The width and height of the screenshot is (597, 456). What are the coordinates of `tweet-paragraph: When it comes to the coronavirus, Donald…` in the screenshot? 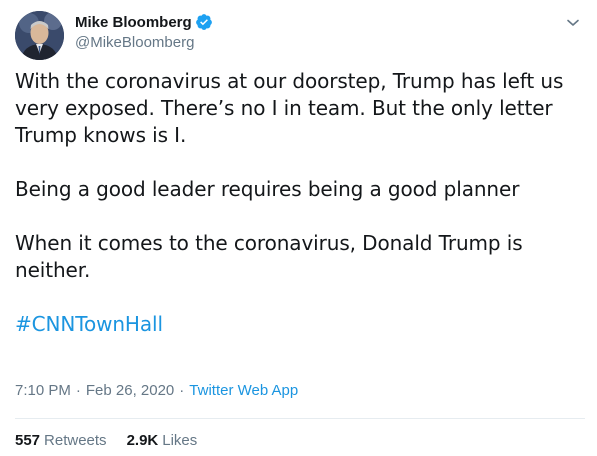 It's located at (269, 256).